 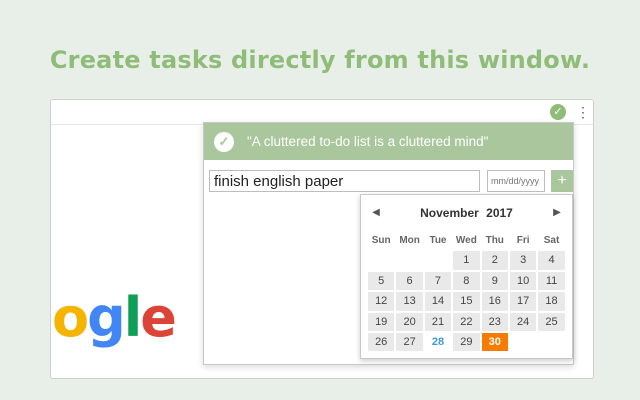 What do you see at coordinates (381, 281) in the screenshot?
I see `calendar-day: 5` at bounding box center [381, 281].